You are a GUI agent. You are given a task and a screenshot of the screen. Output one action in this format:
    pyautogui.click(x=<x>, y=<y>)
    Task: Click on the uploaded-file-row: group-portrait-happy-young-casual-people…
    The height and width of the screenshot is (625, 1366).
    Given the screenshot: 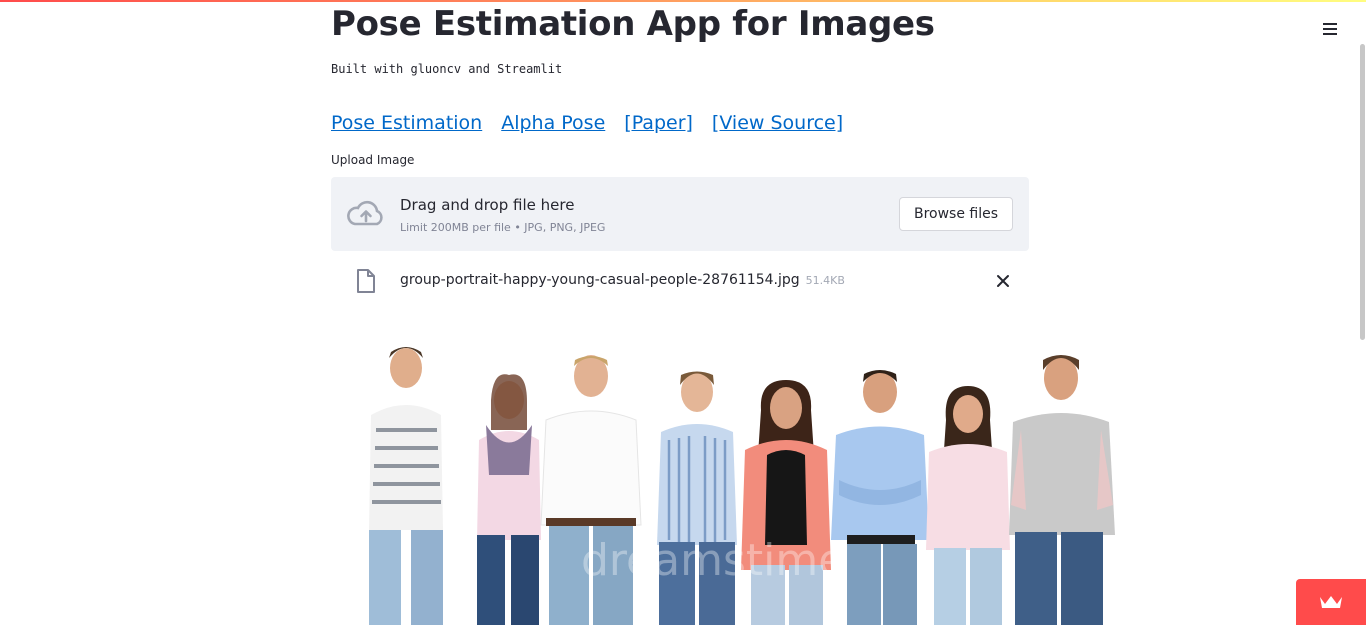 What is the action you would take?
    pyautogui.click(x=680, y=281)
    